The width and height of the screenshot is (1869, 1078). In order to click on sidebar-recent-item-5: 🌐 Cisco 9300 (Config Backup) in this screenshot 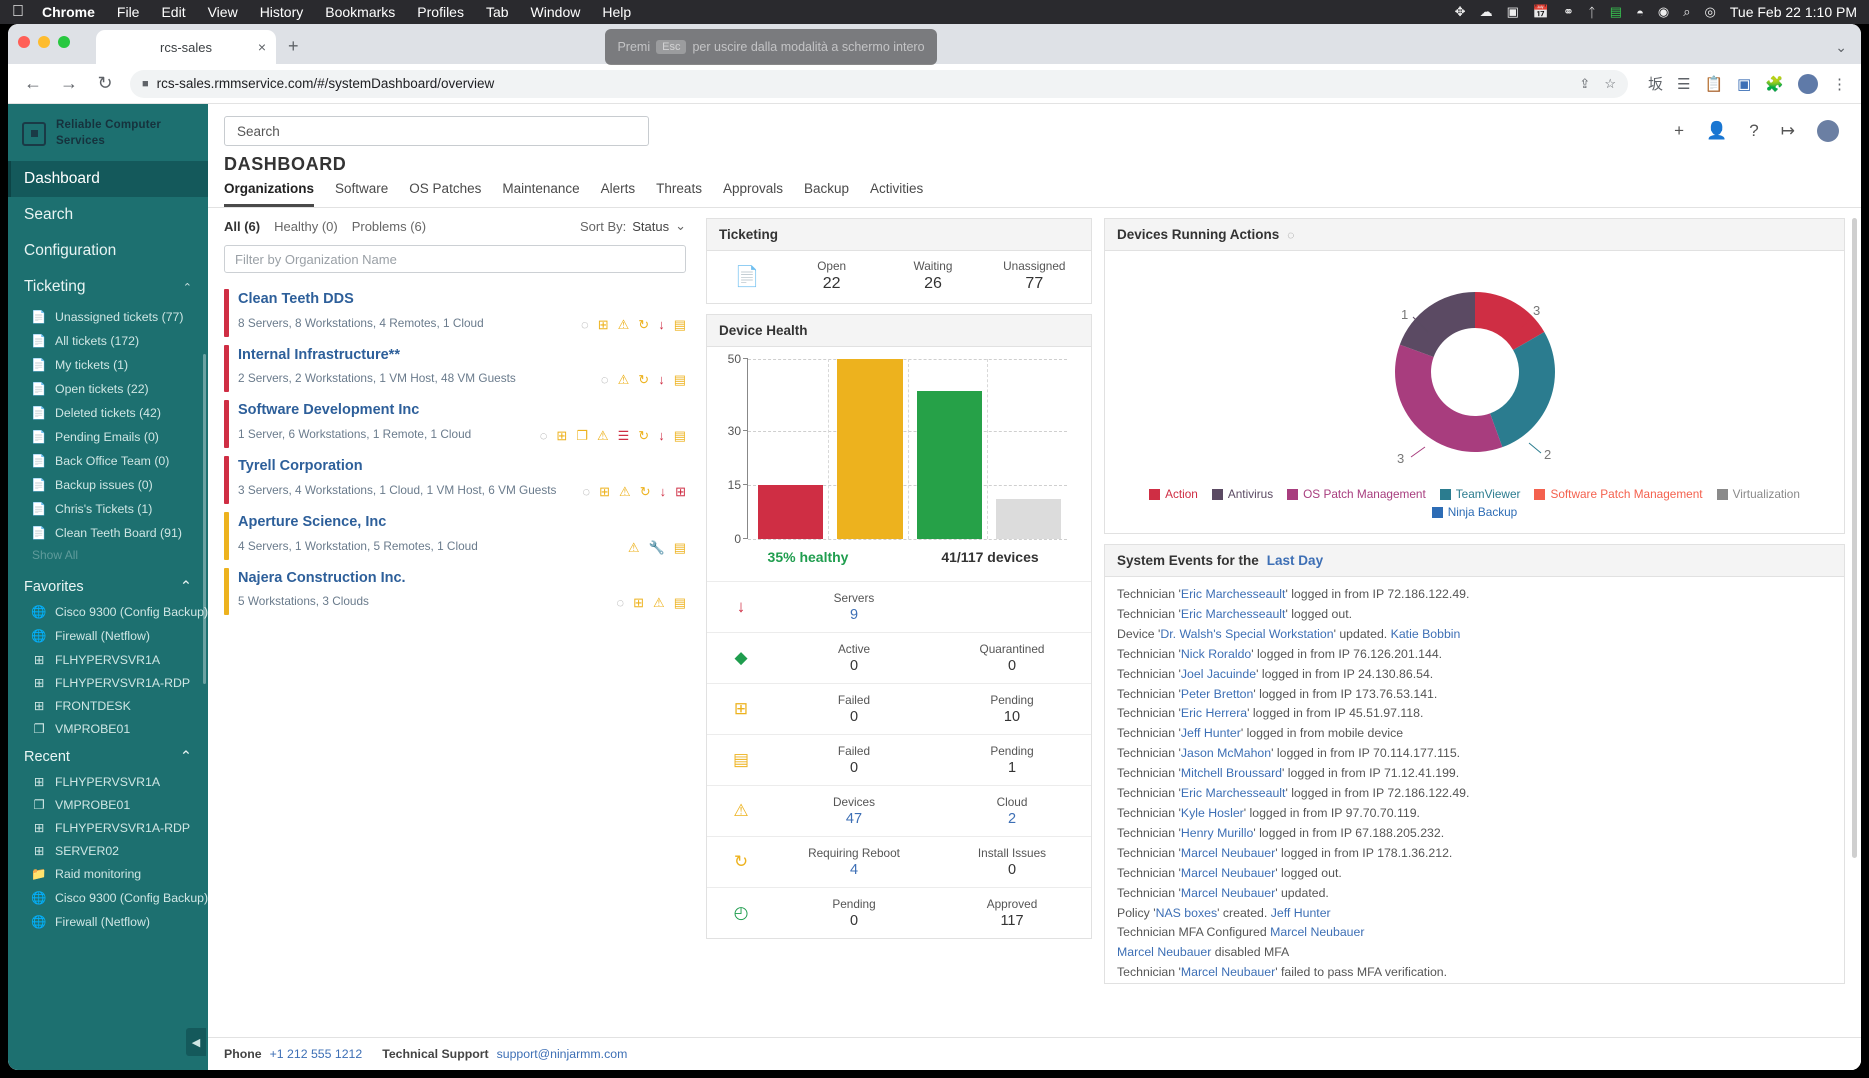, I will do `click(108, 898)`.